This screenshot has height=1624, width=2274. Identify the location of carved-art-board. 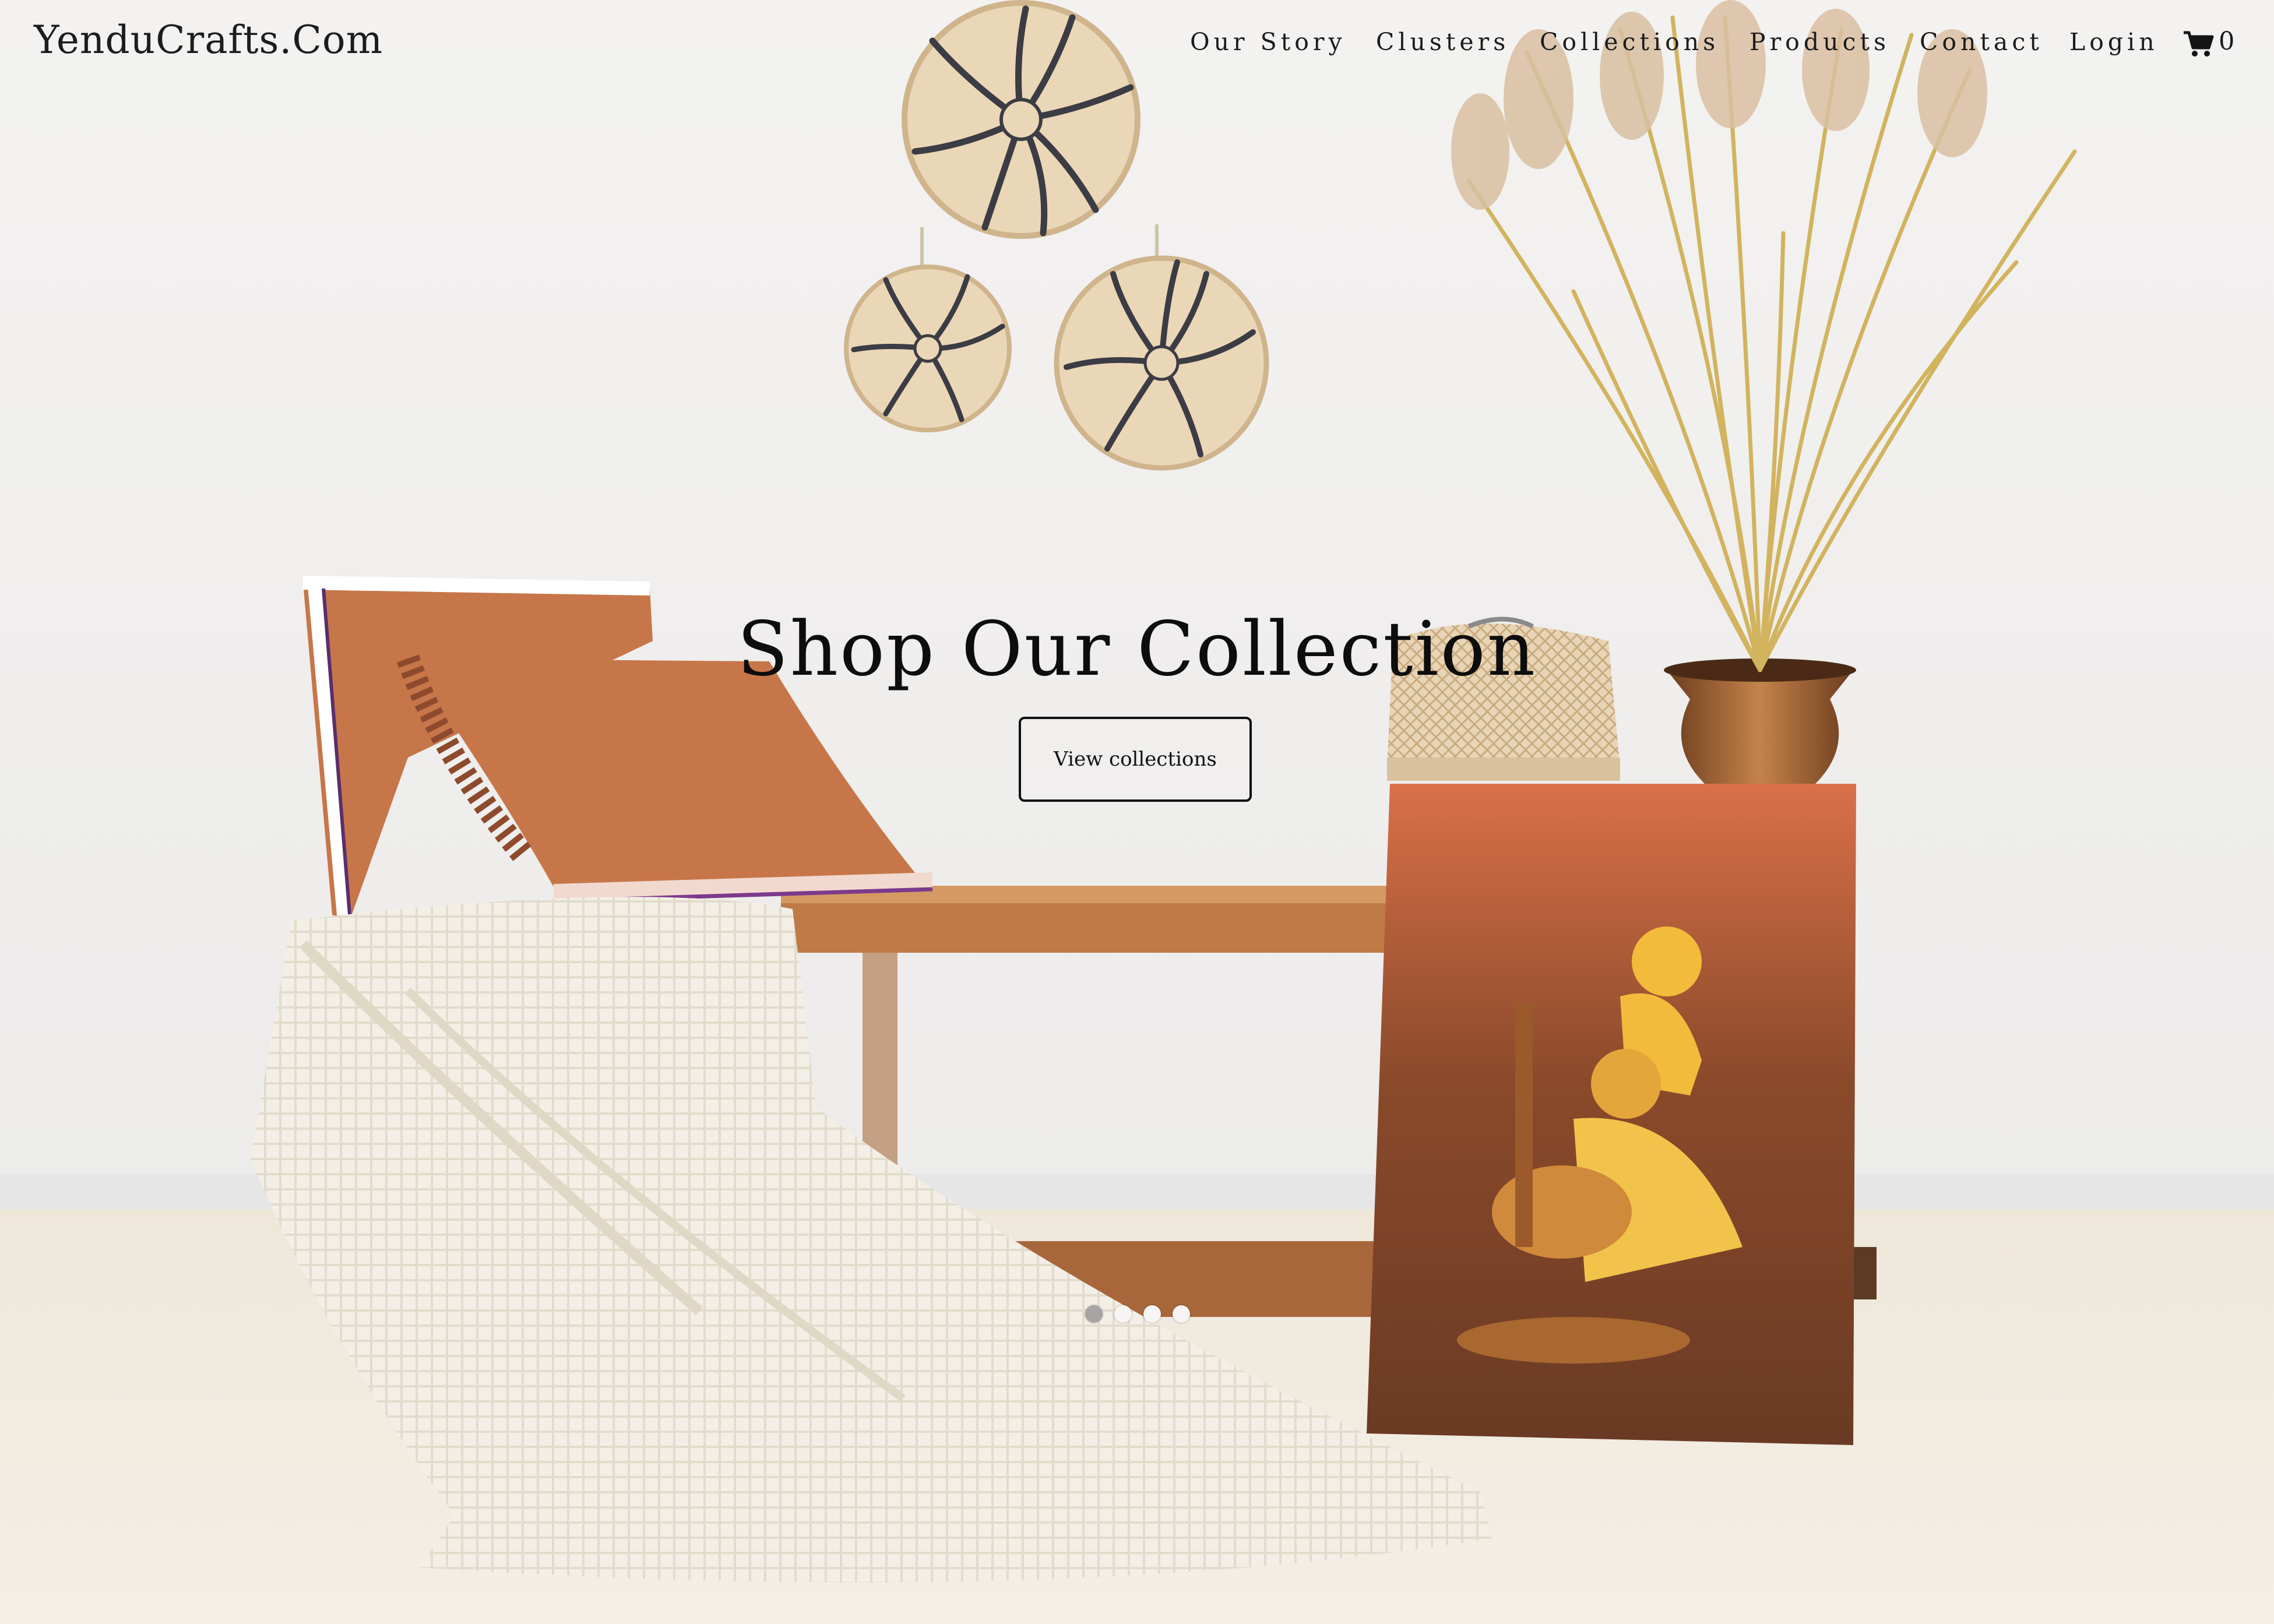
(1612, 1114).